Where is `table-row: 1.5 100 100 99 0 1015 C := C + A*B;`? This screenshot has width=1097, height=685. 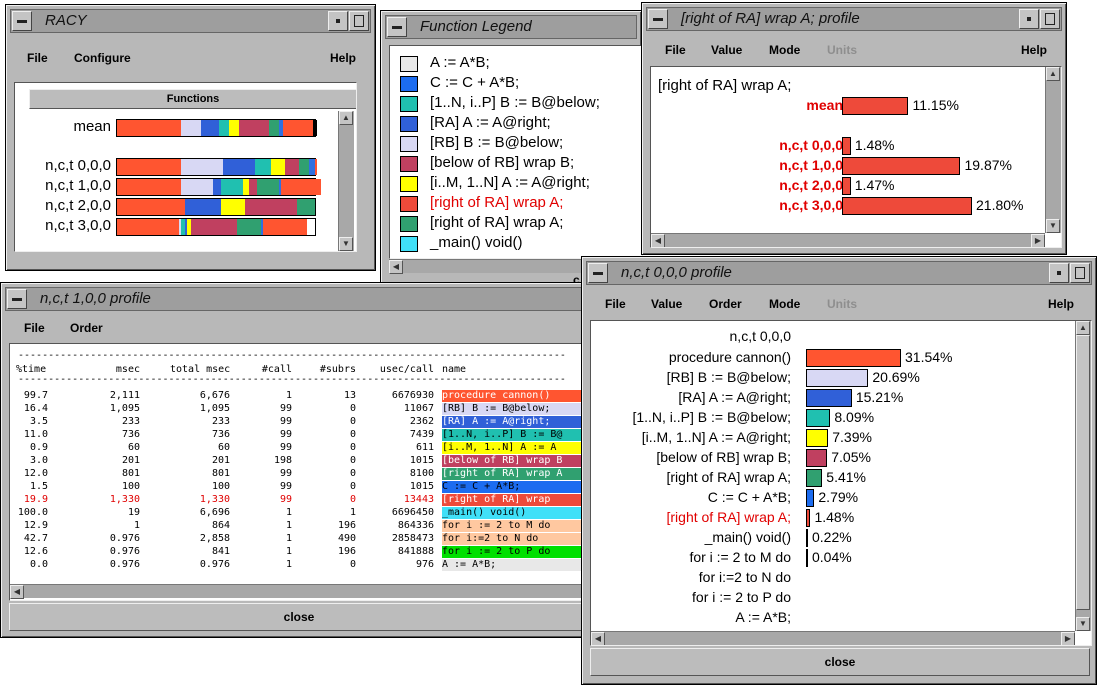
table-row: 1.5 100 100 99 0 1015 C := C + A*B; is located at coordinates (300, 487).